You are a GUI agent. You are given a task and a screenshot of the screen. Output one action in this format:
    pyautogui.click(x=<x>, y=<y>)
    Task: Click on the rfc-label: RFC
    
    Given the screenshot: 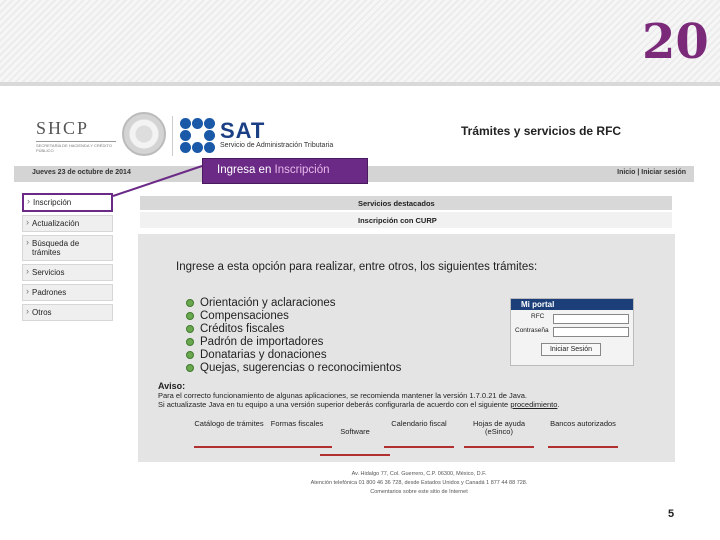 What is the action you would take?
    pyautogui.click(x=538, y=316)
    